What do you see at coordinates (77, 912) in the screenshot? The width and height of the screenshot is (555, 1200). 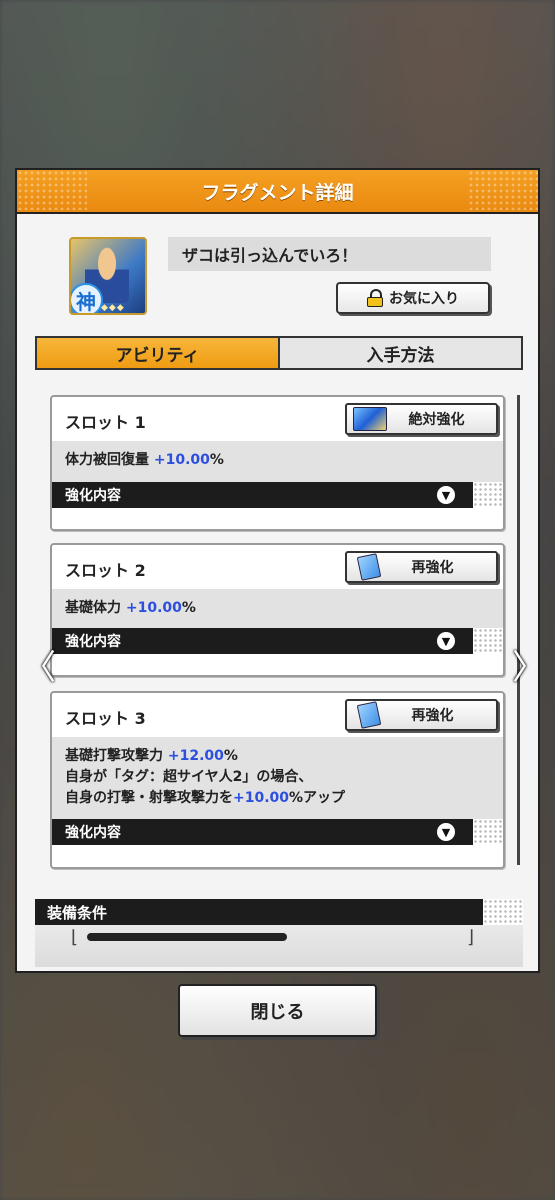 I see `equip-conditions-label: 装備条件` at bounding box center [77, 912].